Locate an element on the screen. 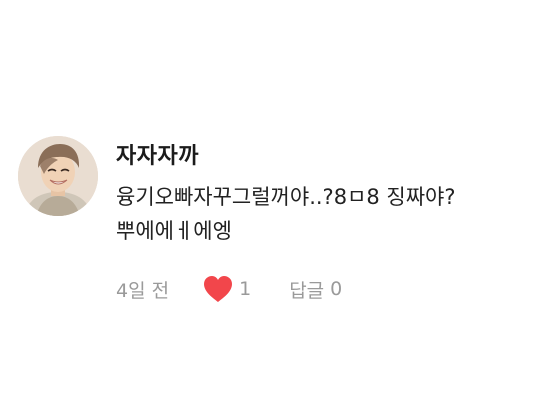 The image size is (552, 414). heart-icon is located at coordinates (218, 289).